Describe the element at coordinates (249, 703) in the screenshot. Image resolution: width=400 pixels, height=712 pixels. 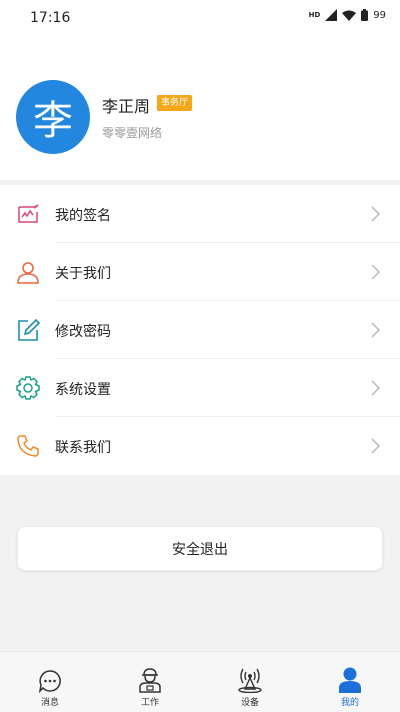
I see `tab-label: 设备` at that location.